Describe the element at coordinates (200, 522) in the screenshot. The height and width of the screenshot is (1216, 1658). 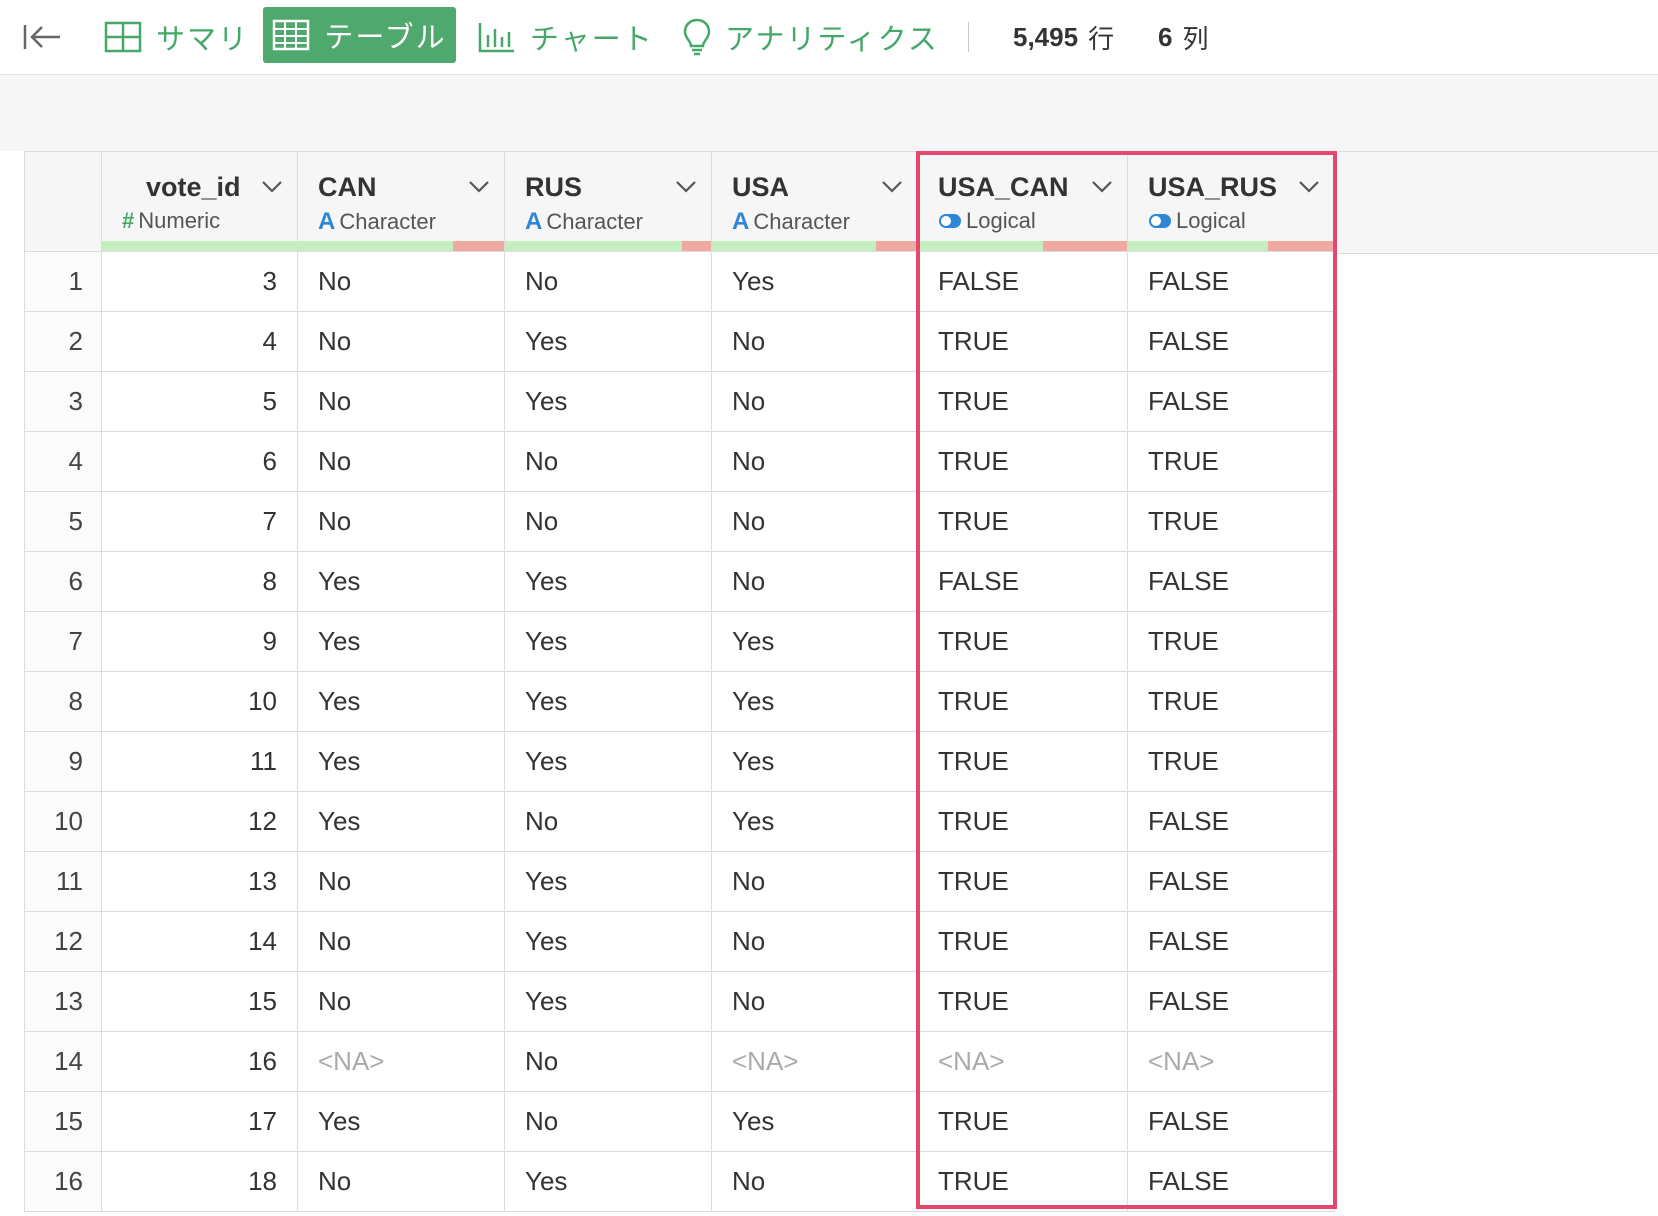
I see `table-cell: 7` at that location.